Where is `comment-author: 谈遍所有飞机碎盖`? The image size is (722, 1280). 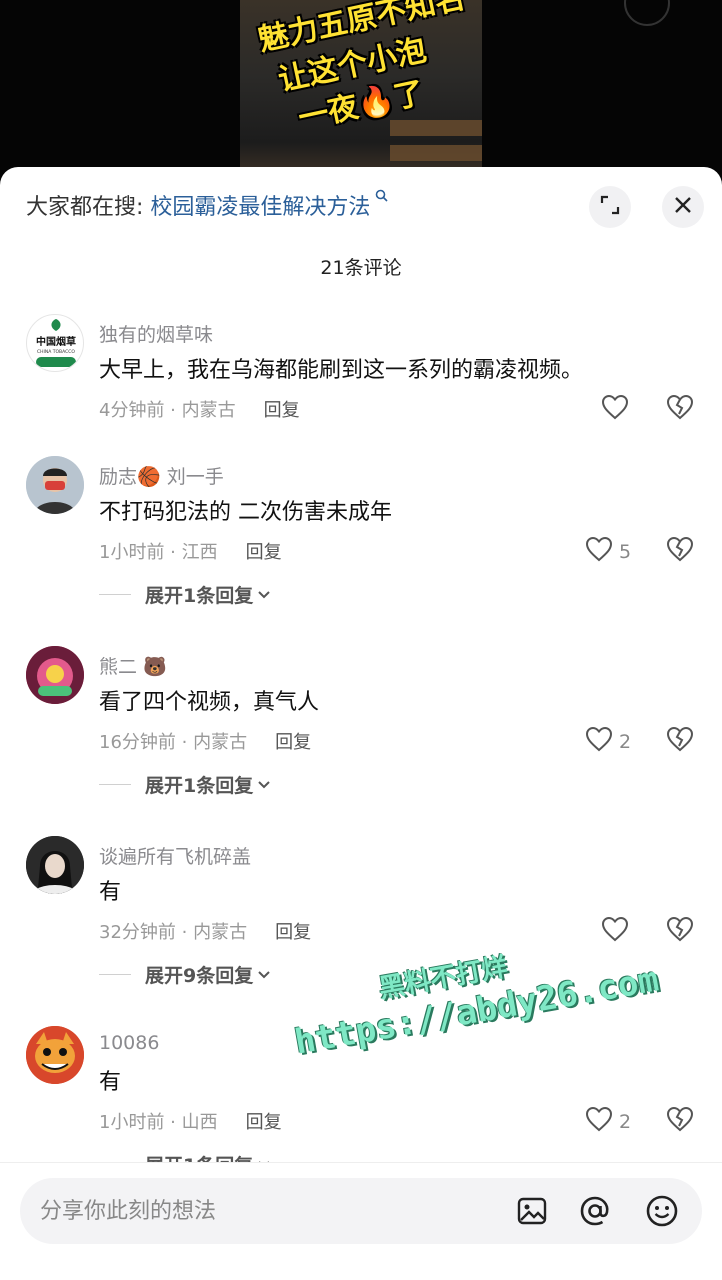
comment-author: 谈遍所有飞机碎盖 is located at coordinates (175, 855).